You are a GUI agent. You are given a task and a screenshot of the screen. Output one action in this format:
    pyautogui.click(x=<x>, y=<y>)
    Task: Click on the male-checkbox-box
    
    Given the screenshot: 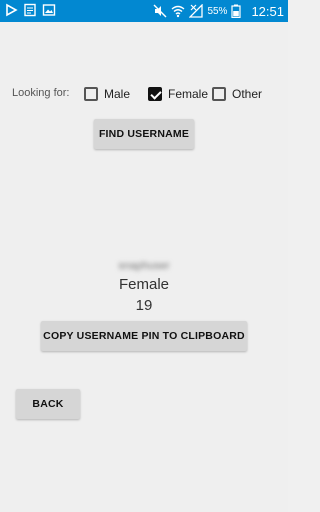 What is the action you would take?
    pyautogui.click(x=91, y=94)
    